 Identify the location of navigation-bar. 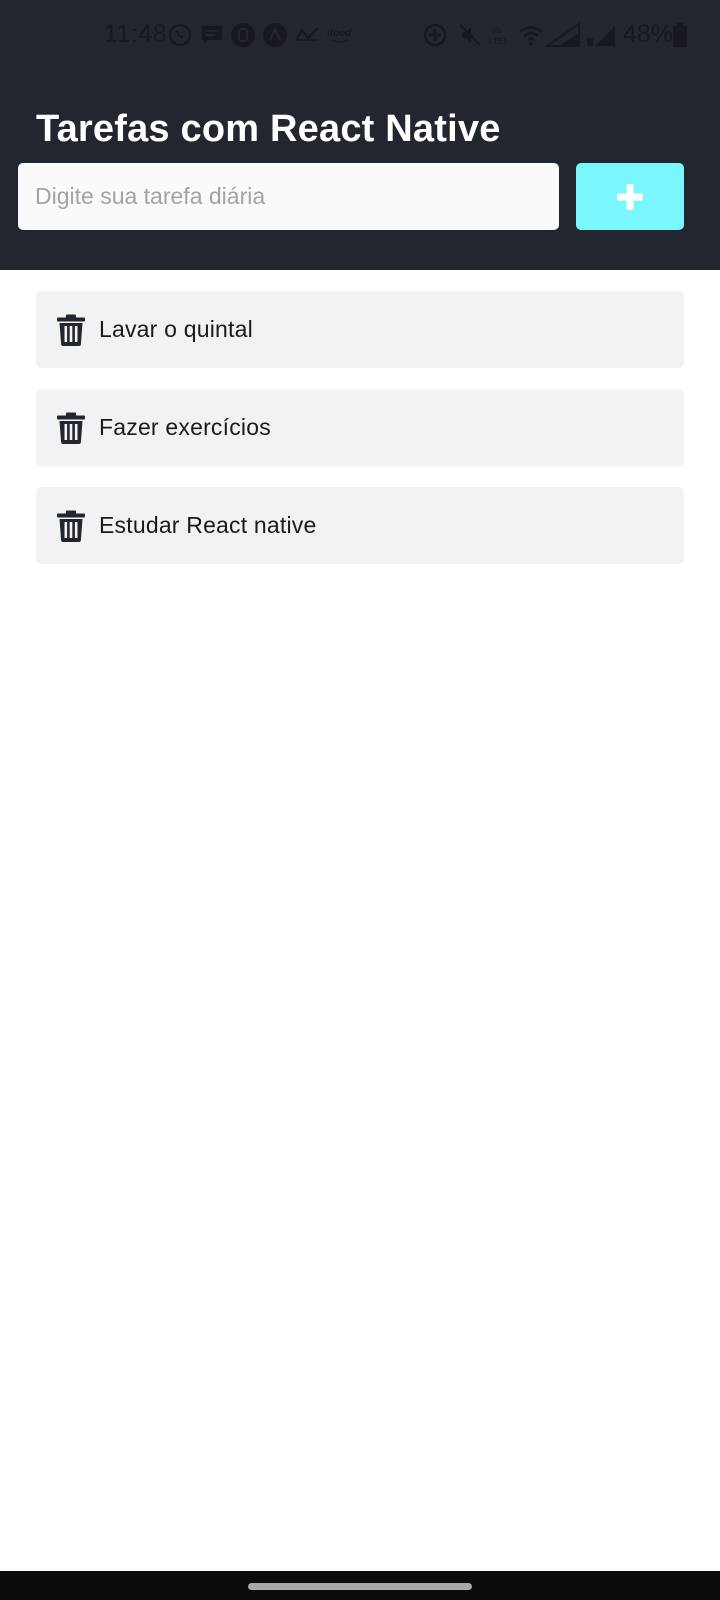
(360, 1585).